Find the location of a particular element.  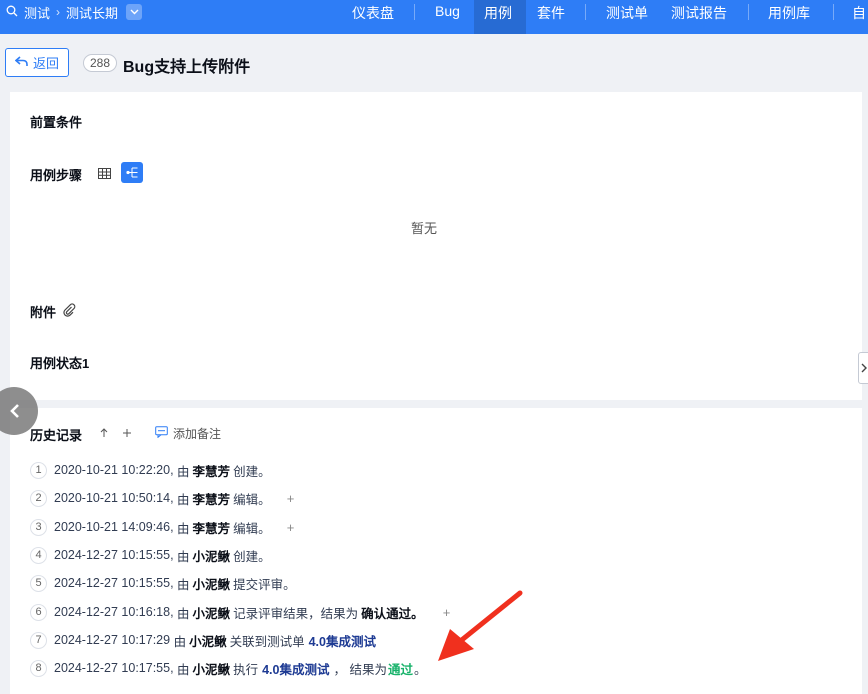

back-button-label: 返回 is located at coordinates (45, 63).